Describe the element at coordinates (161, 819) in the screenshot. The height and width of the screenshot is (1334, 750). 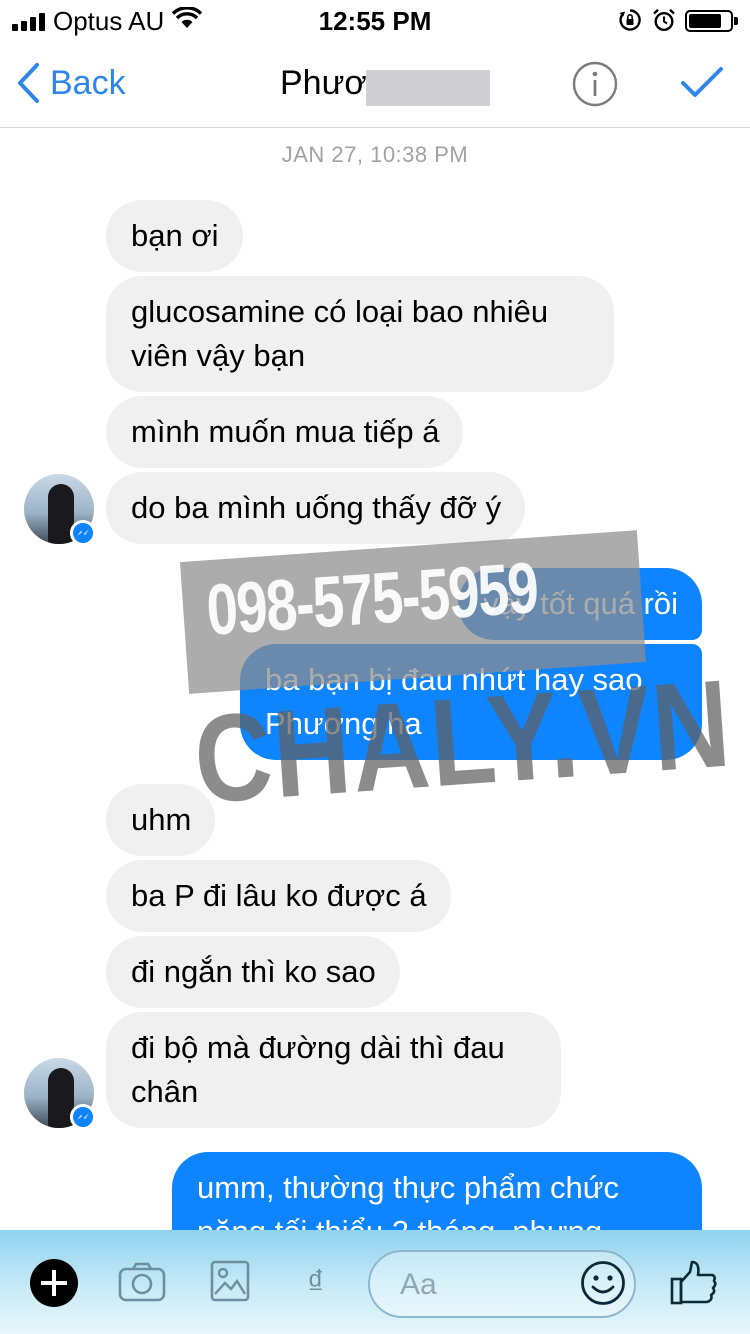
I see `message-text: uhm` at that location.